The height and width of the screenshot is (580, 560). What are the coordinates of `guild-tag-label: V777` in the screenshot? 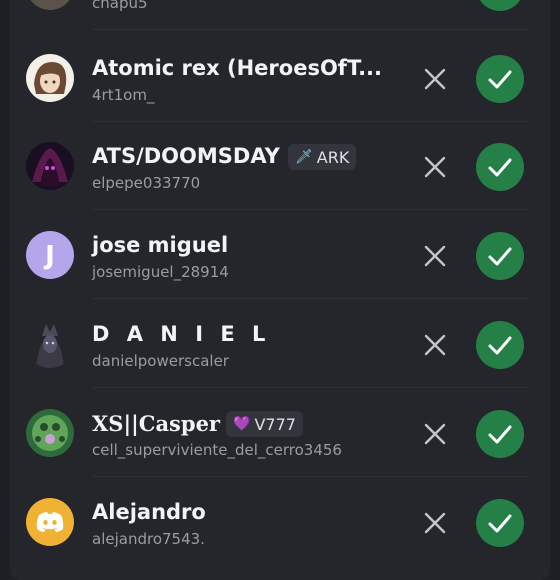 It's located at (275, 424).